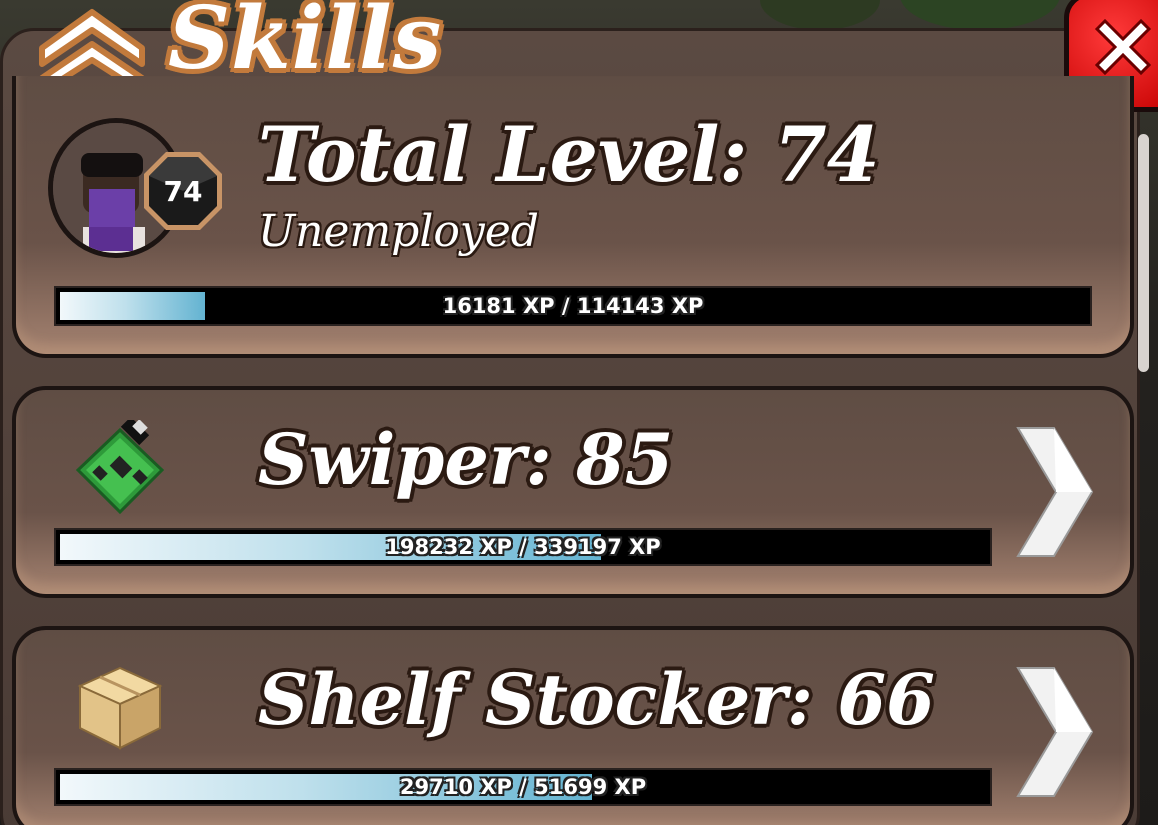 The image size is (1158, 825). What do you see at coordinates (596, 699) in the screenshot?
I see `skill-title-shelf-stocker: Shelf Stocker: 66` at bounding box center [596, 699].